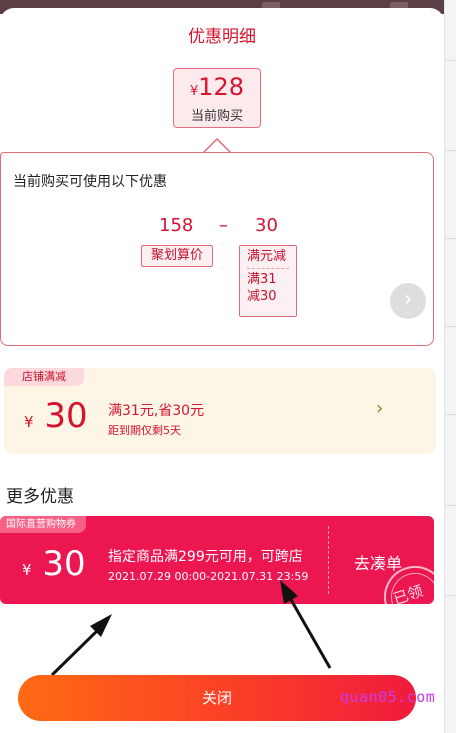 The image size is (456, 733). I want to click on sheet-title: 优惠明细, so click(222, 37).